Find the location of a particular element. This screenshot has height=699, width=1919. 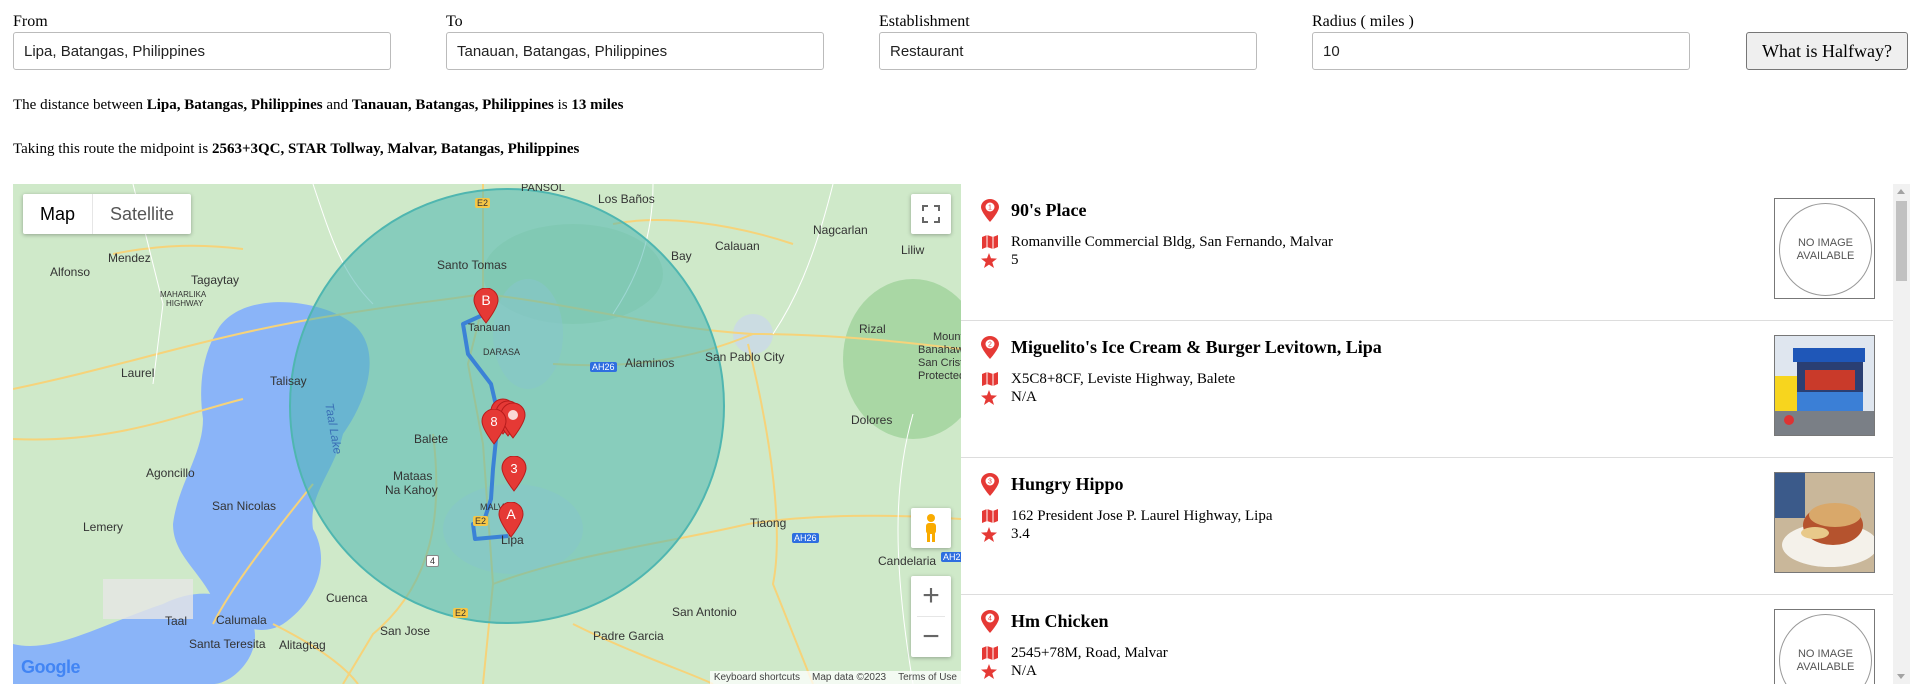

street-view-button is located at coordinates (931, 528).